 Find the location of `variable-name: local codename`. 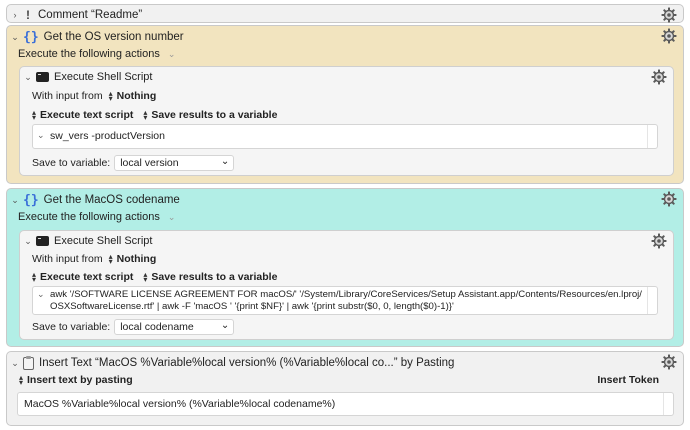

variable-name: local codename is located at coordinates (157, 327).